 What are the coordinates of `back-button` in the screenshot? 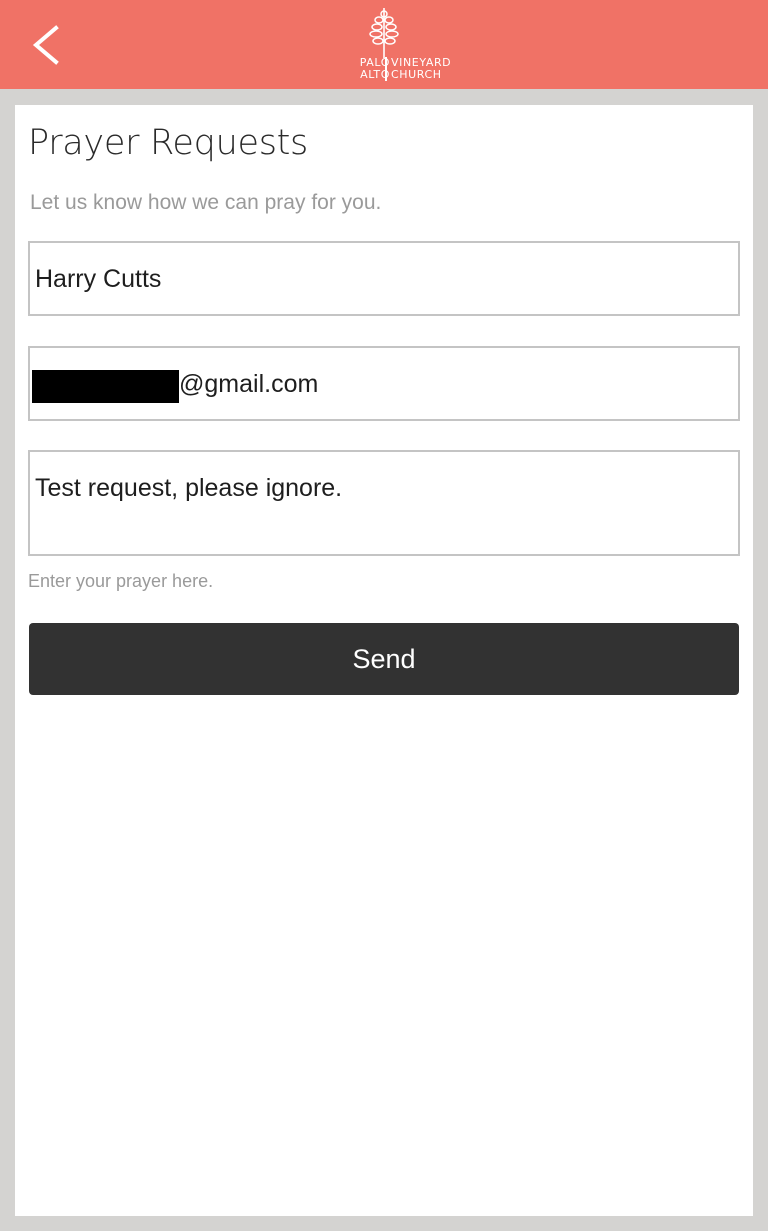 It's located at (48, 44).